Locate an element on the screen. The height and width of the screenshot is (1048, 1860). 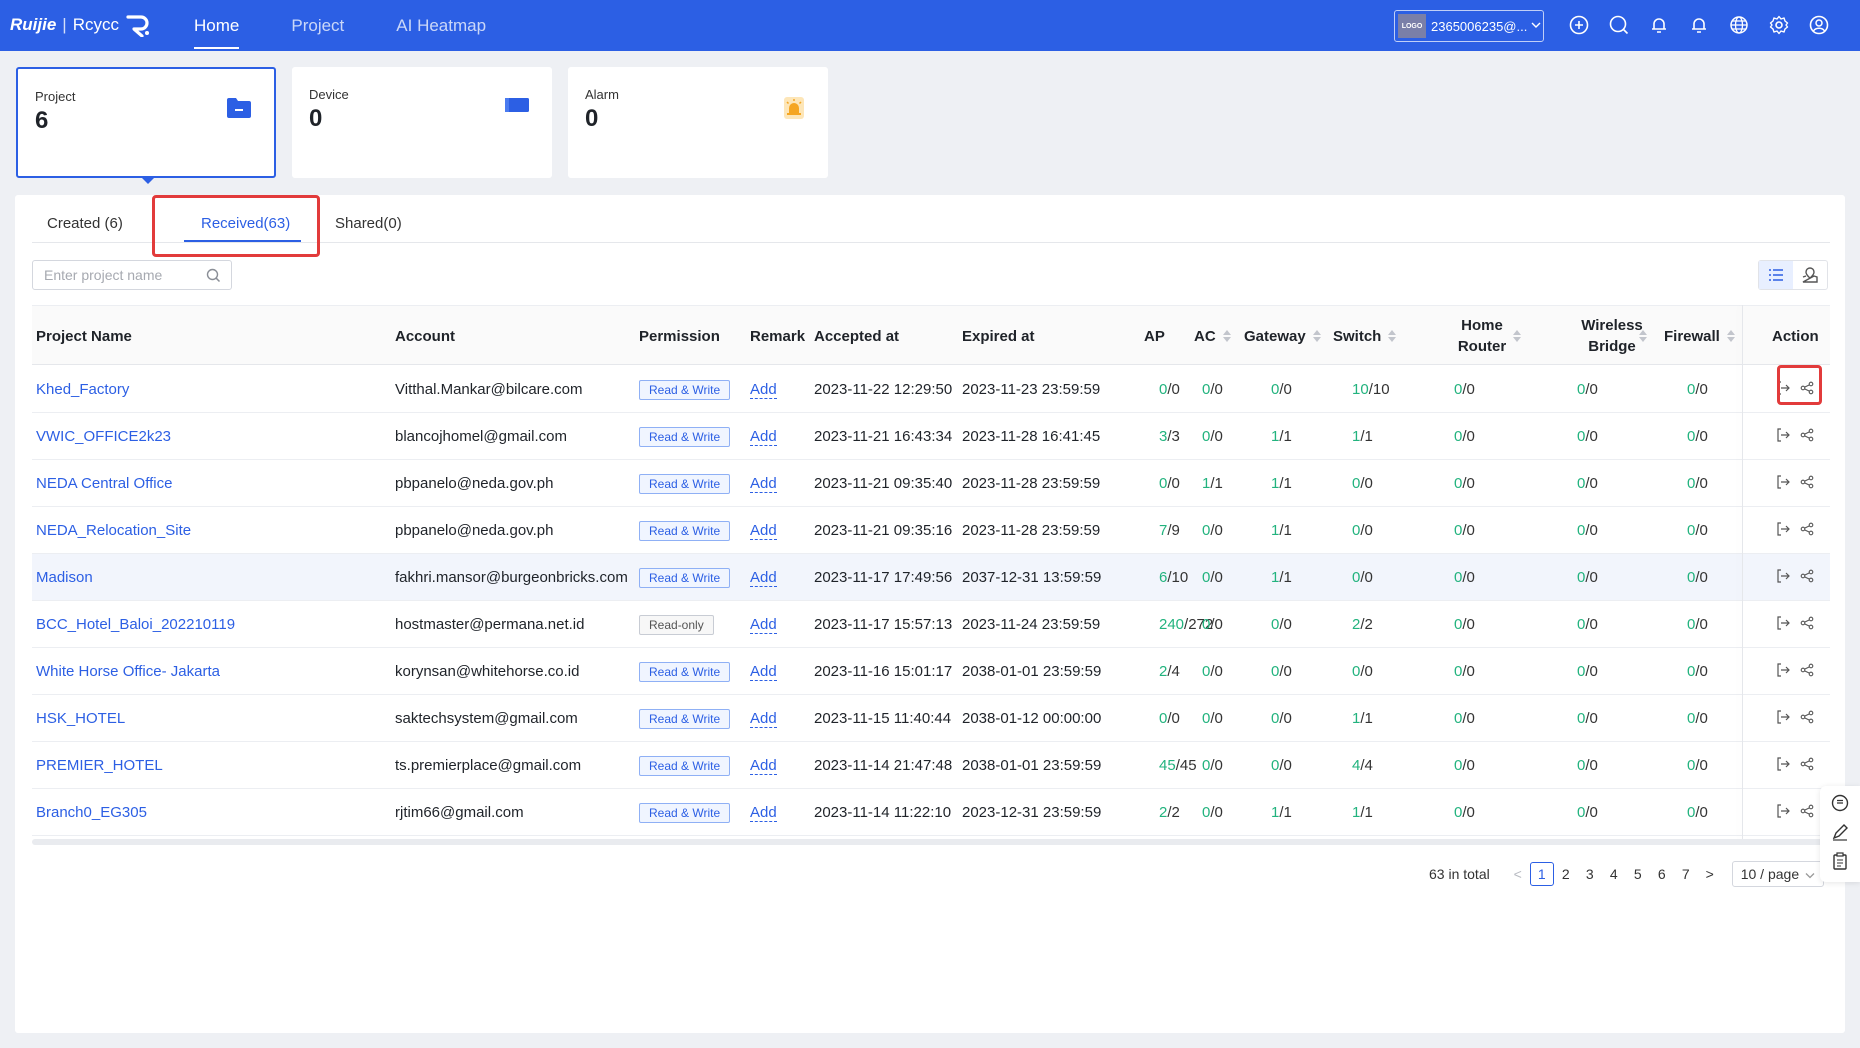
project-name-link: NEDA Central Office is located at coordinates (104, 483).